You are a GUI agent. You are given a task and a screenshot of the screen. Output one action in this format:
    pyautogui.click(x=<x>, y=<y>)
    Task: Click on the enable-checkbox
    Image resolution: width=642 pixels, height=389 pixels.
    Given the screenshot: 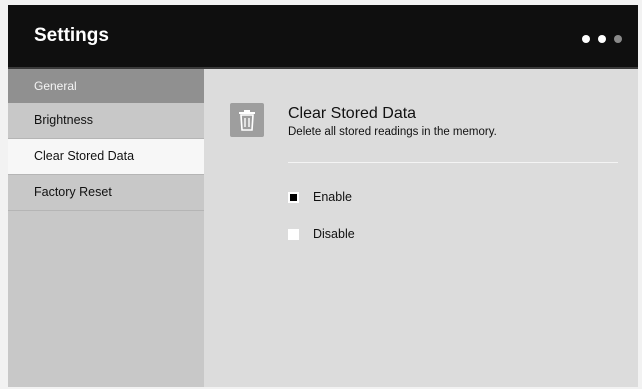 What is the action you would take?
    pyautogui.click(x=293, y=197)
    